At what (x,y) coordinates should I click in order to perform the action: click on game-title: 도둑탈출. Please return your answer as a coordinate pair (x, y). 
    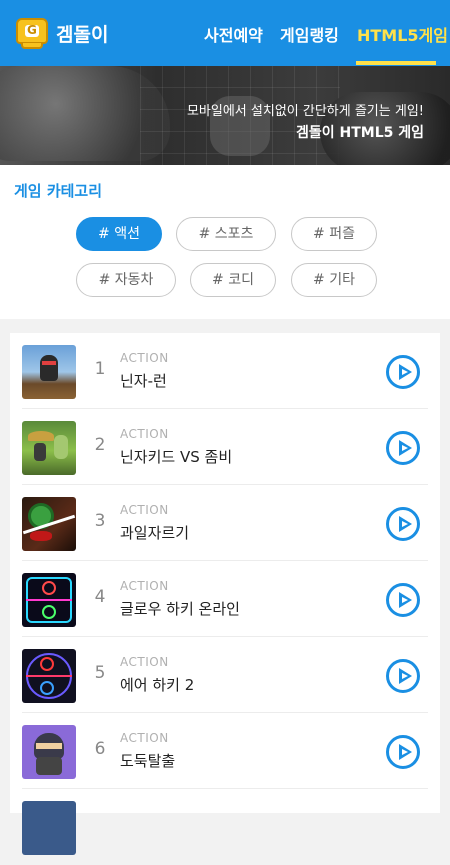
    Looking at the image, I should click on (147, 760).